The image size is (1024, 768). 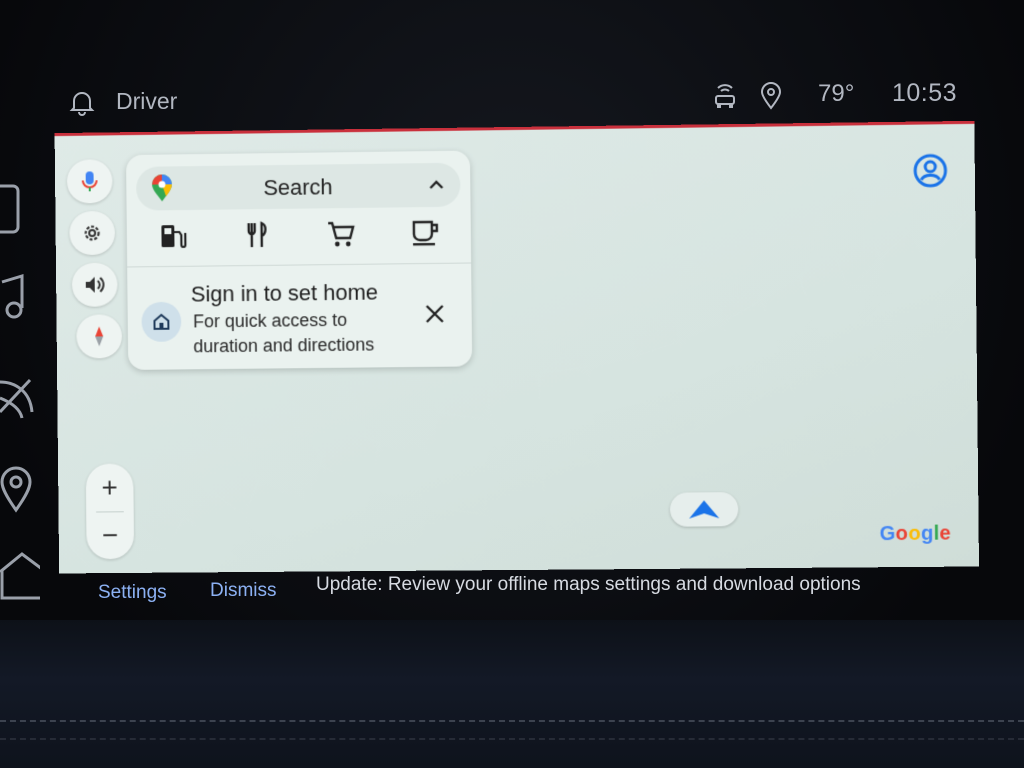 What do you see at coordinates (836, 93) in the screenshot?
I see `outside-temperature: 79°` at bounding box center [836, 93].